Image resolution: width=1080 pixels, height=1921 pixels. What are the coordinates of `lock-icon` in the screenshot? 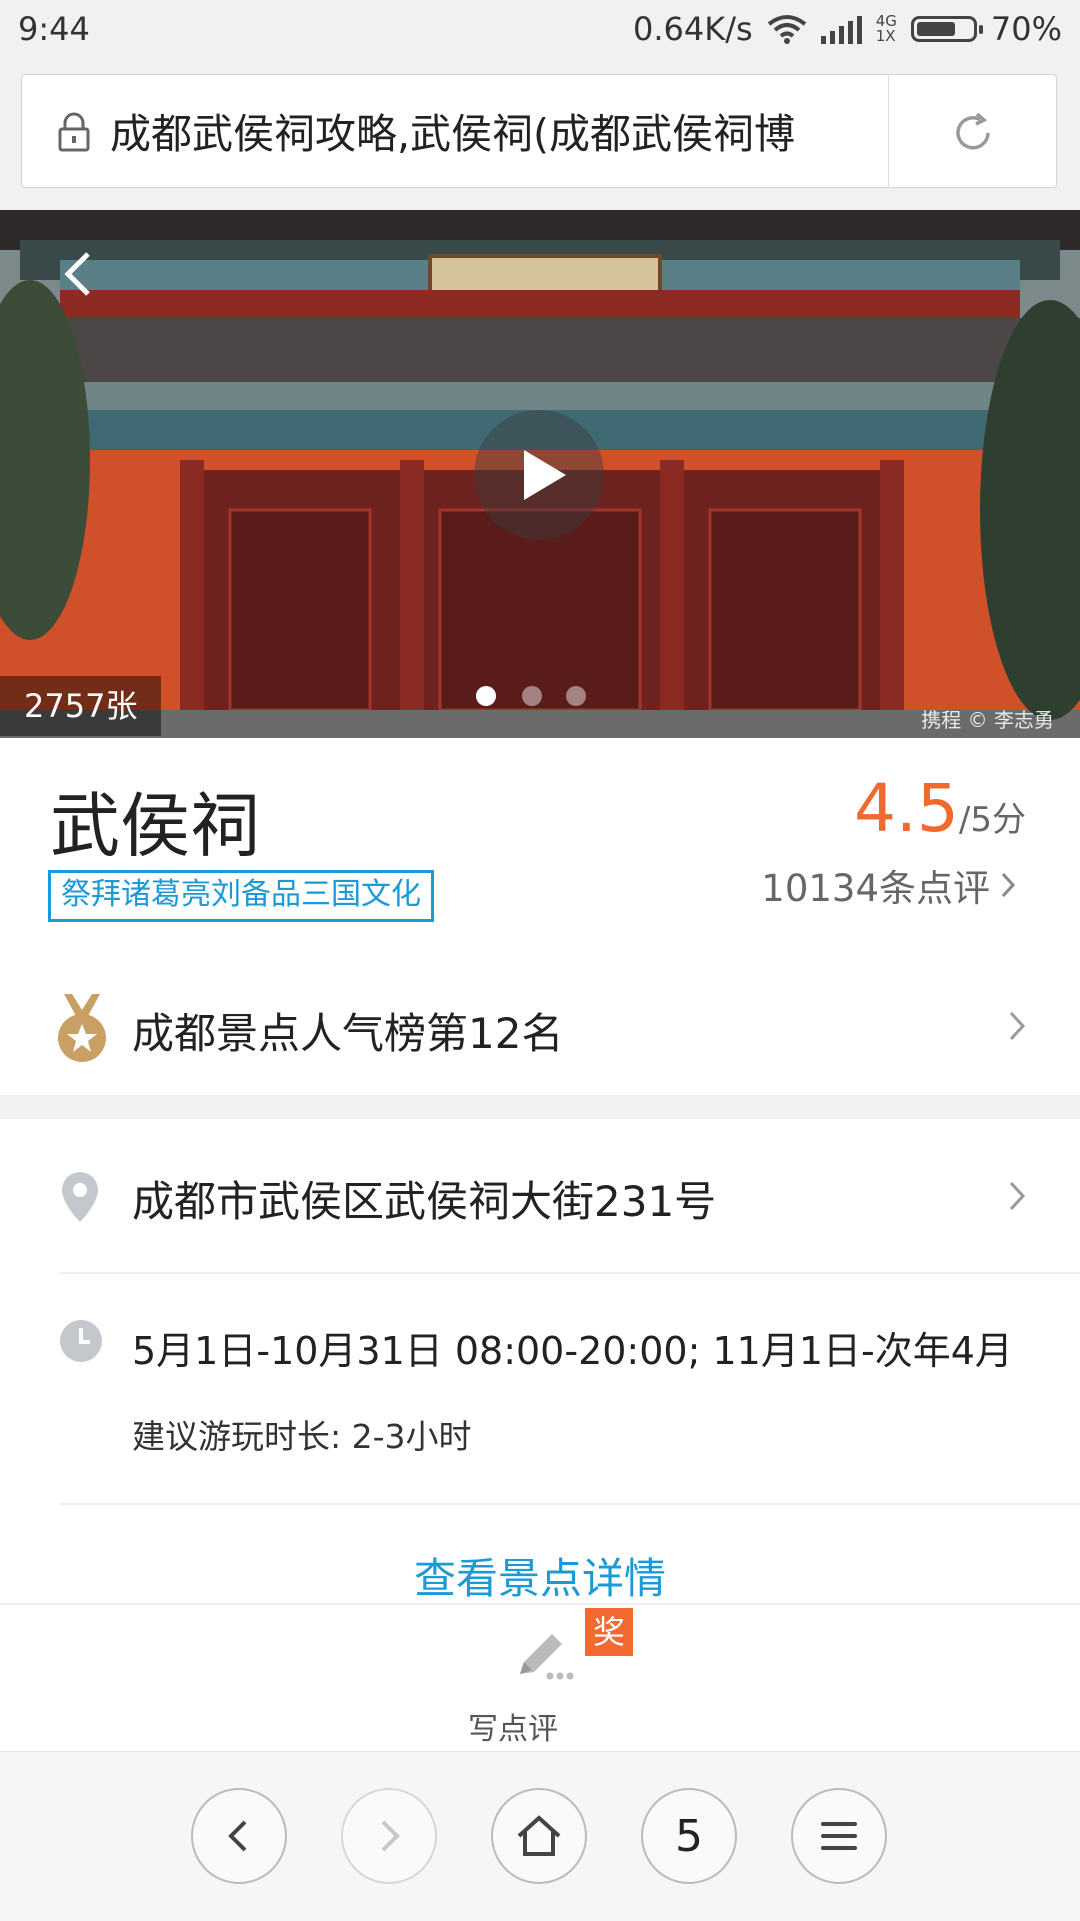 It's located at (74, 132).